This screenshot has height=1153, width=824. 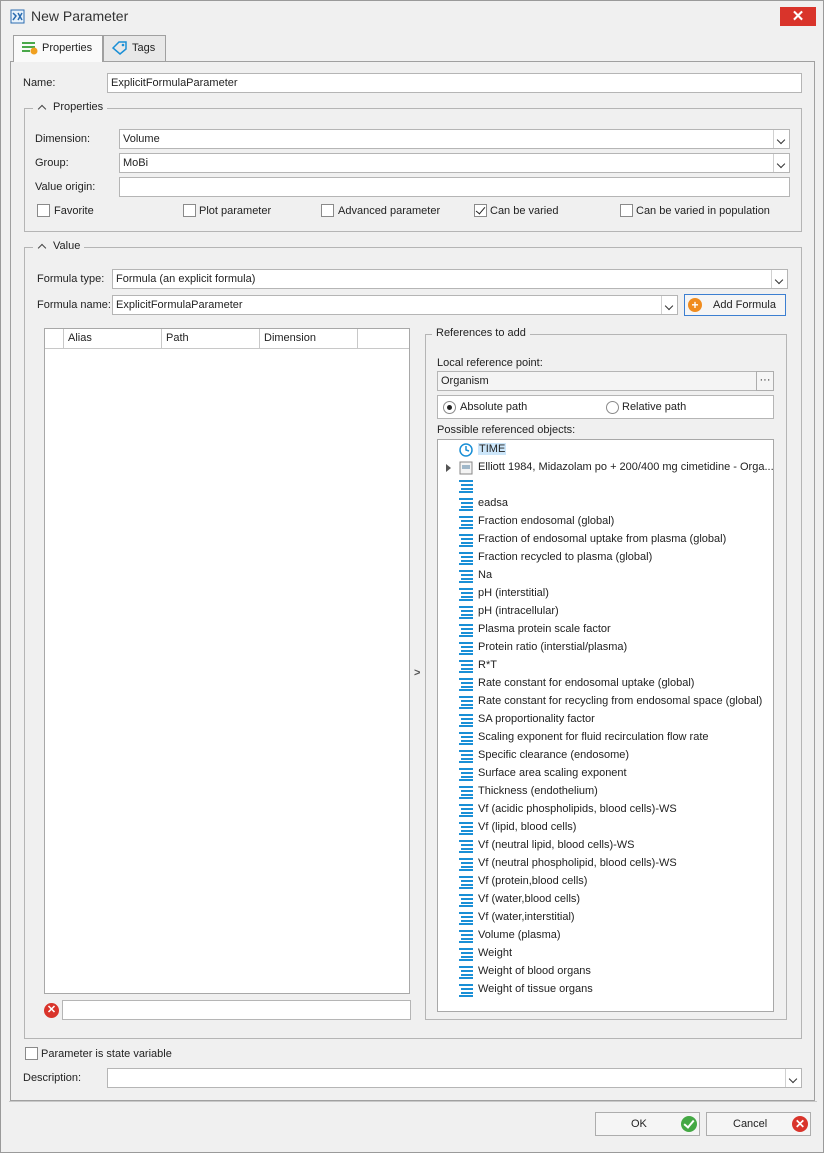 What do you see at coordinates (480, 210) in the screenshot?
I see `can-be-varied-checkbox` at bounding box center [480, 210].